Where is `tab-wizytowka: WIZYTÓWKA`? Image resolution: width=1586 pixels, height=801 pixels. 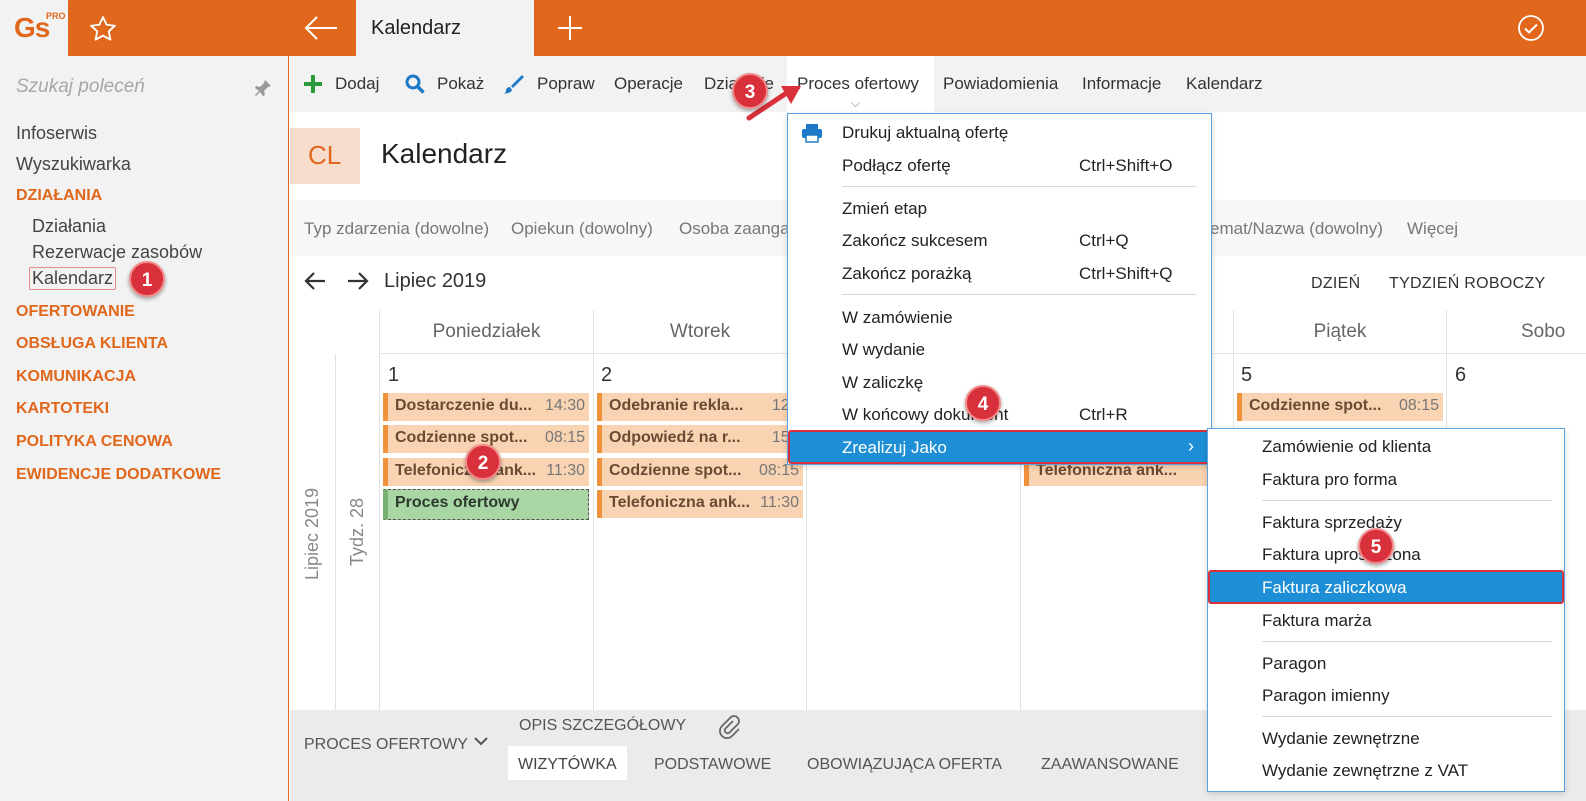
tab-wizytowka: WIZYTÓWKA is located at coordinates (567, 763).